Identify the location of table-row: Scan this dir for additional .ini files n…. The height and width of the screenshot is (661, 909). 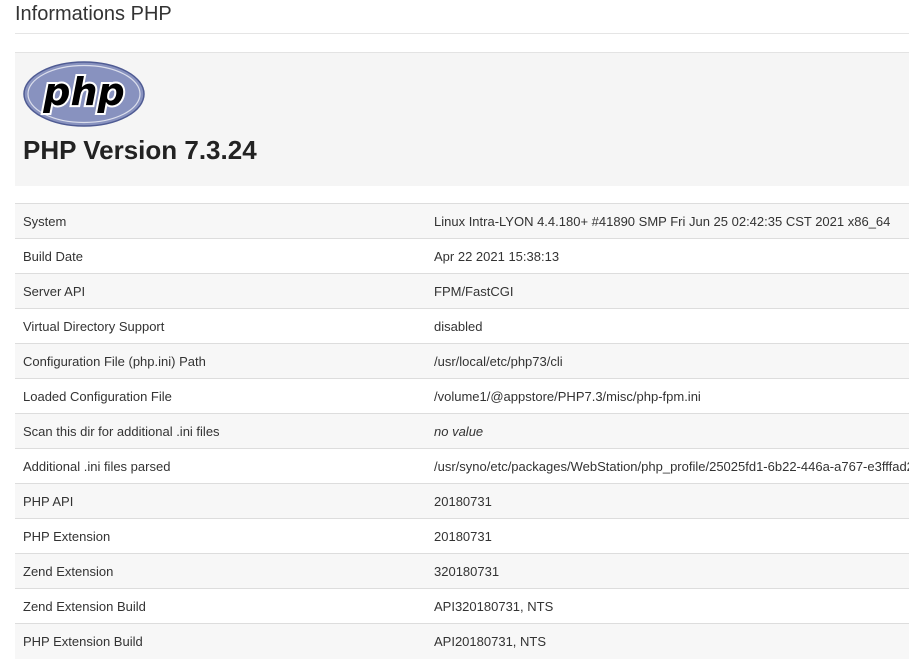
(462, 431).